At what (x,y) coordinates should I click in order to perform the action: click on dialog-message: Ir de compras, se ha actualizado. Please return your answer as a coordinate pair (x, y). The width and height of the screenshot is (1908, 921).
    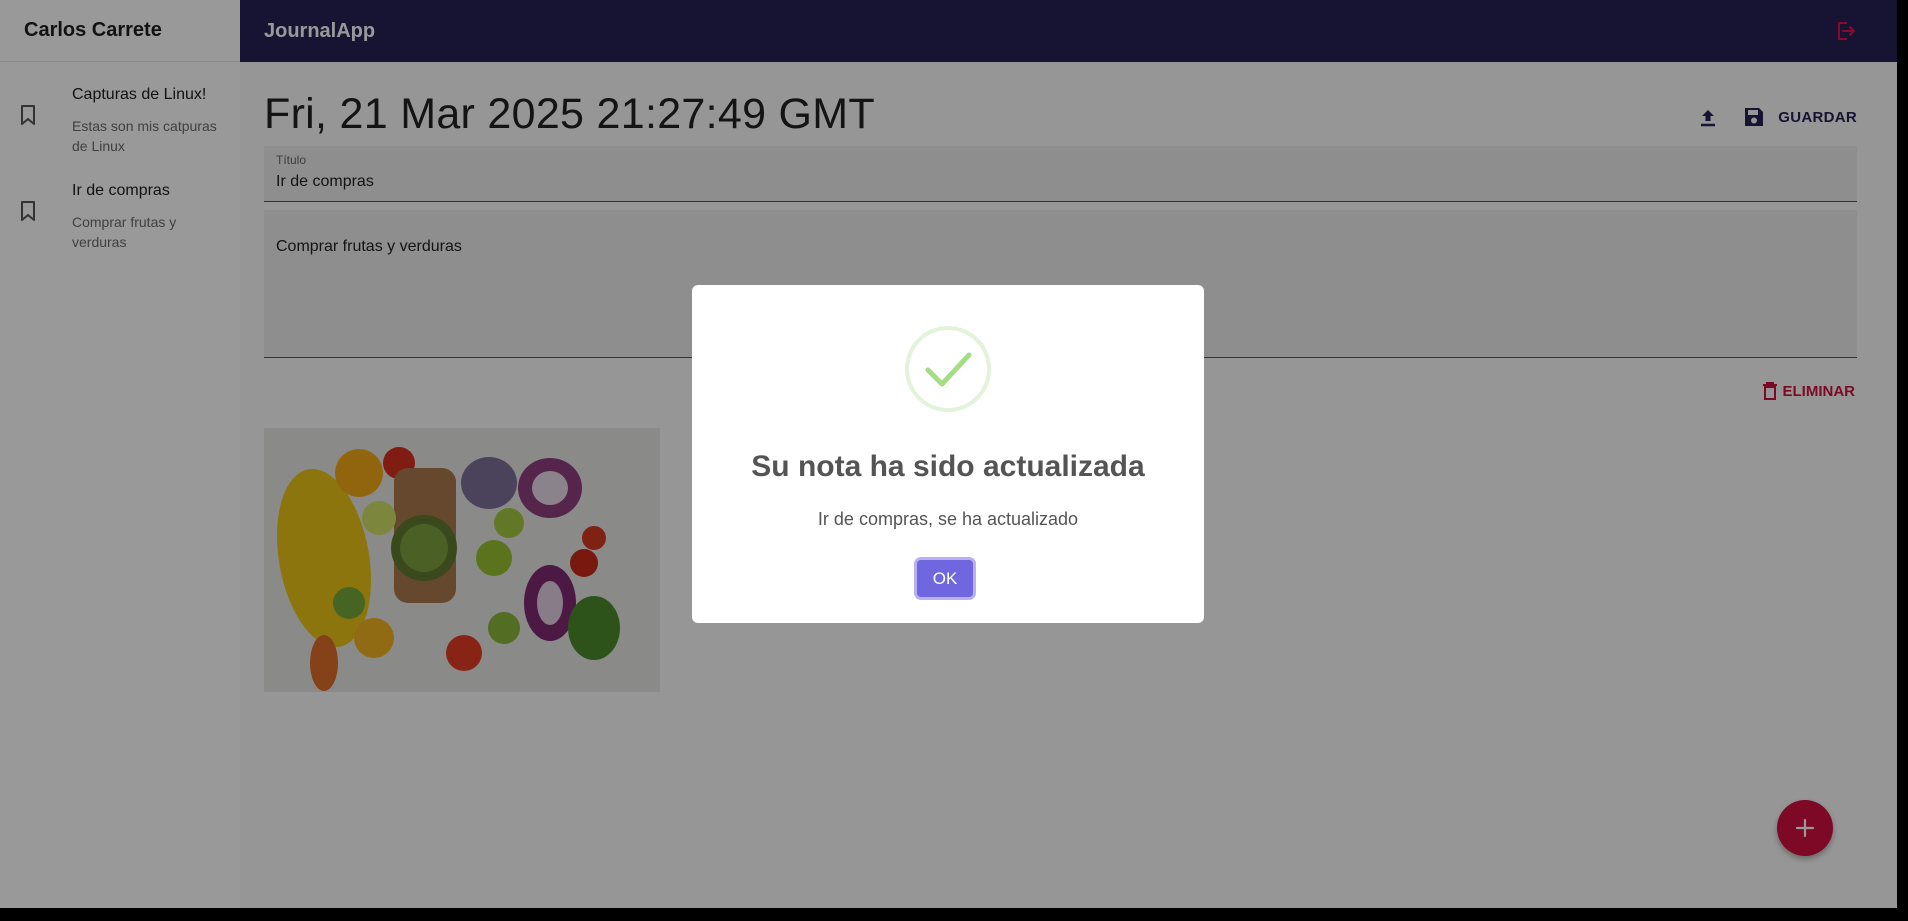
    Looking at the image, I should click on (948, 519).